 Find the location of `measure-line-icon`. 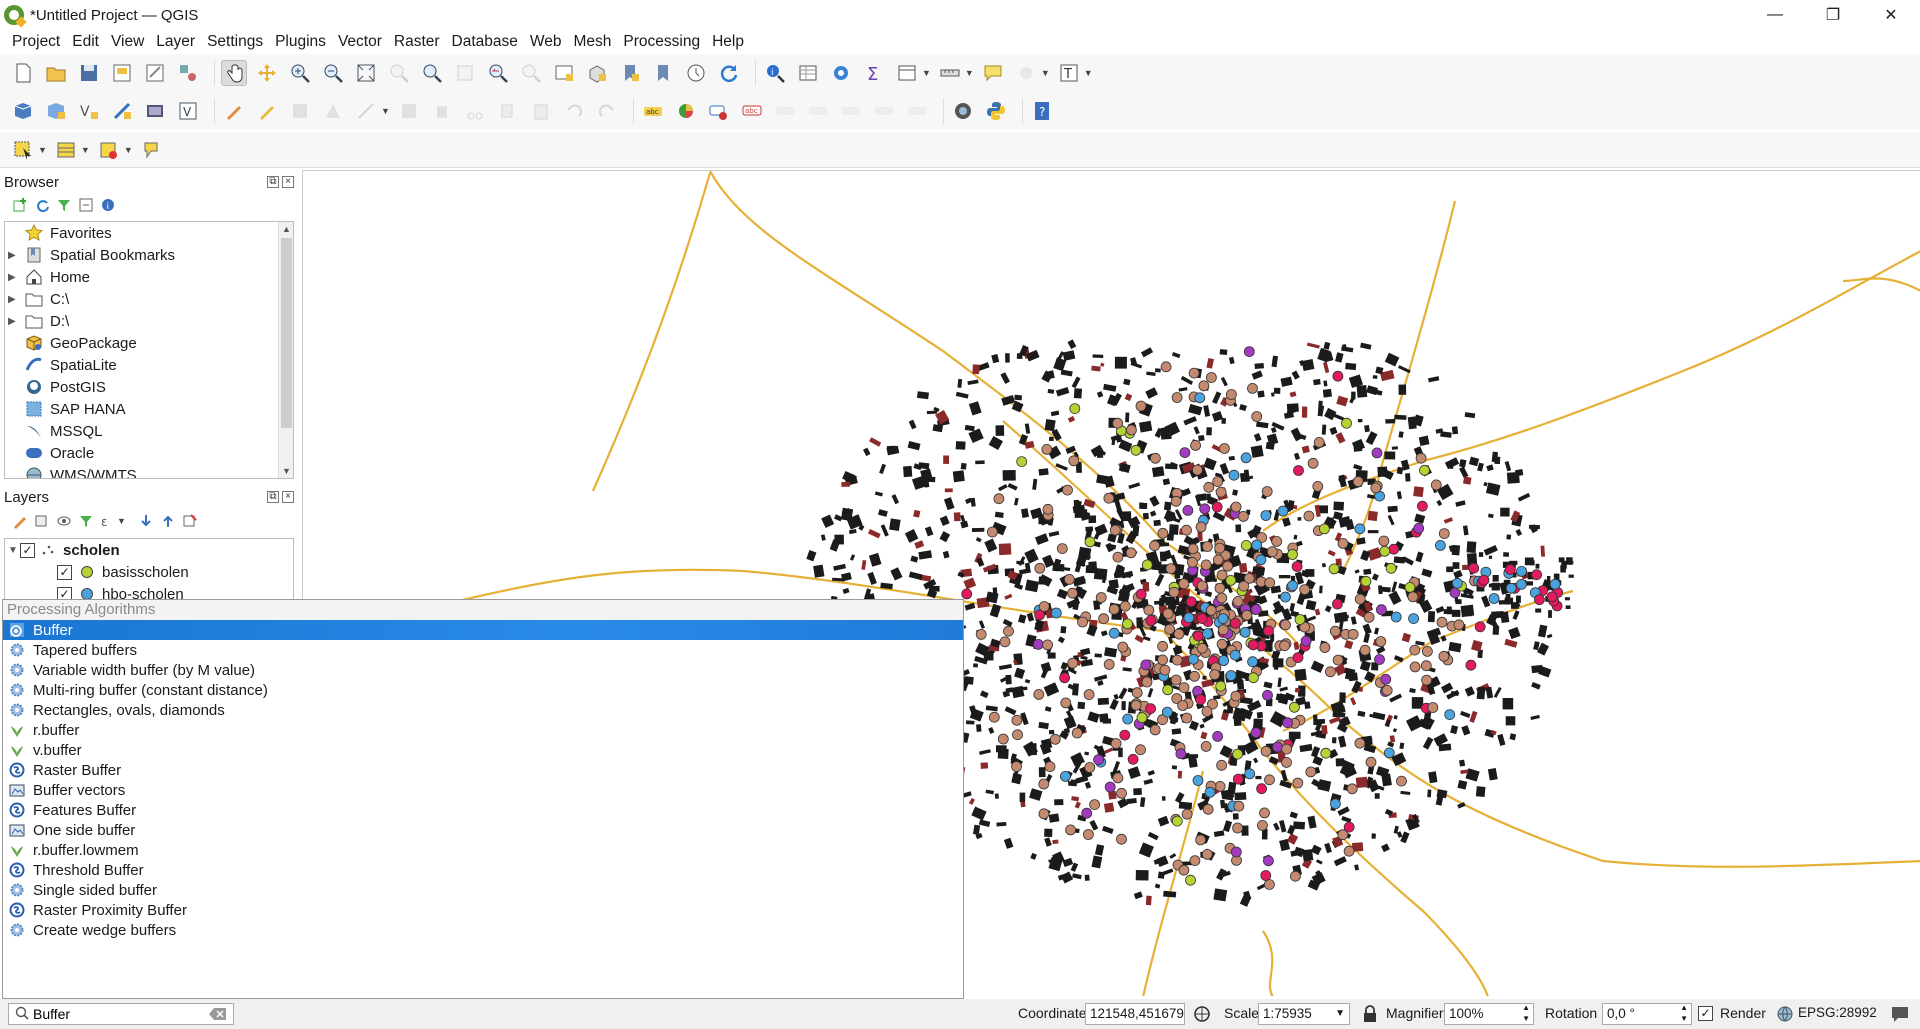

measure-line-icon is located at coordinates (950, 73).